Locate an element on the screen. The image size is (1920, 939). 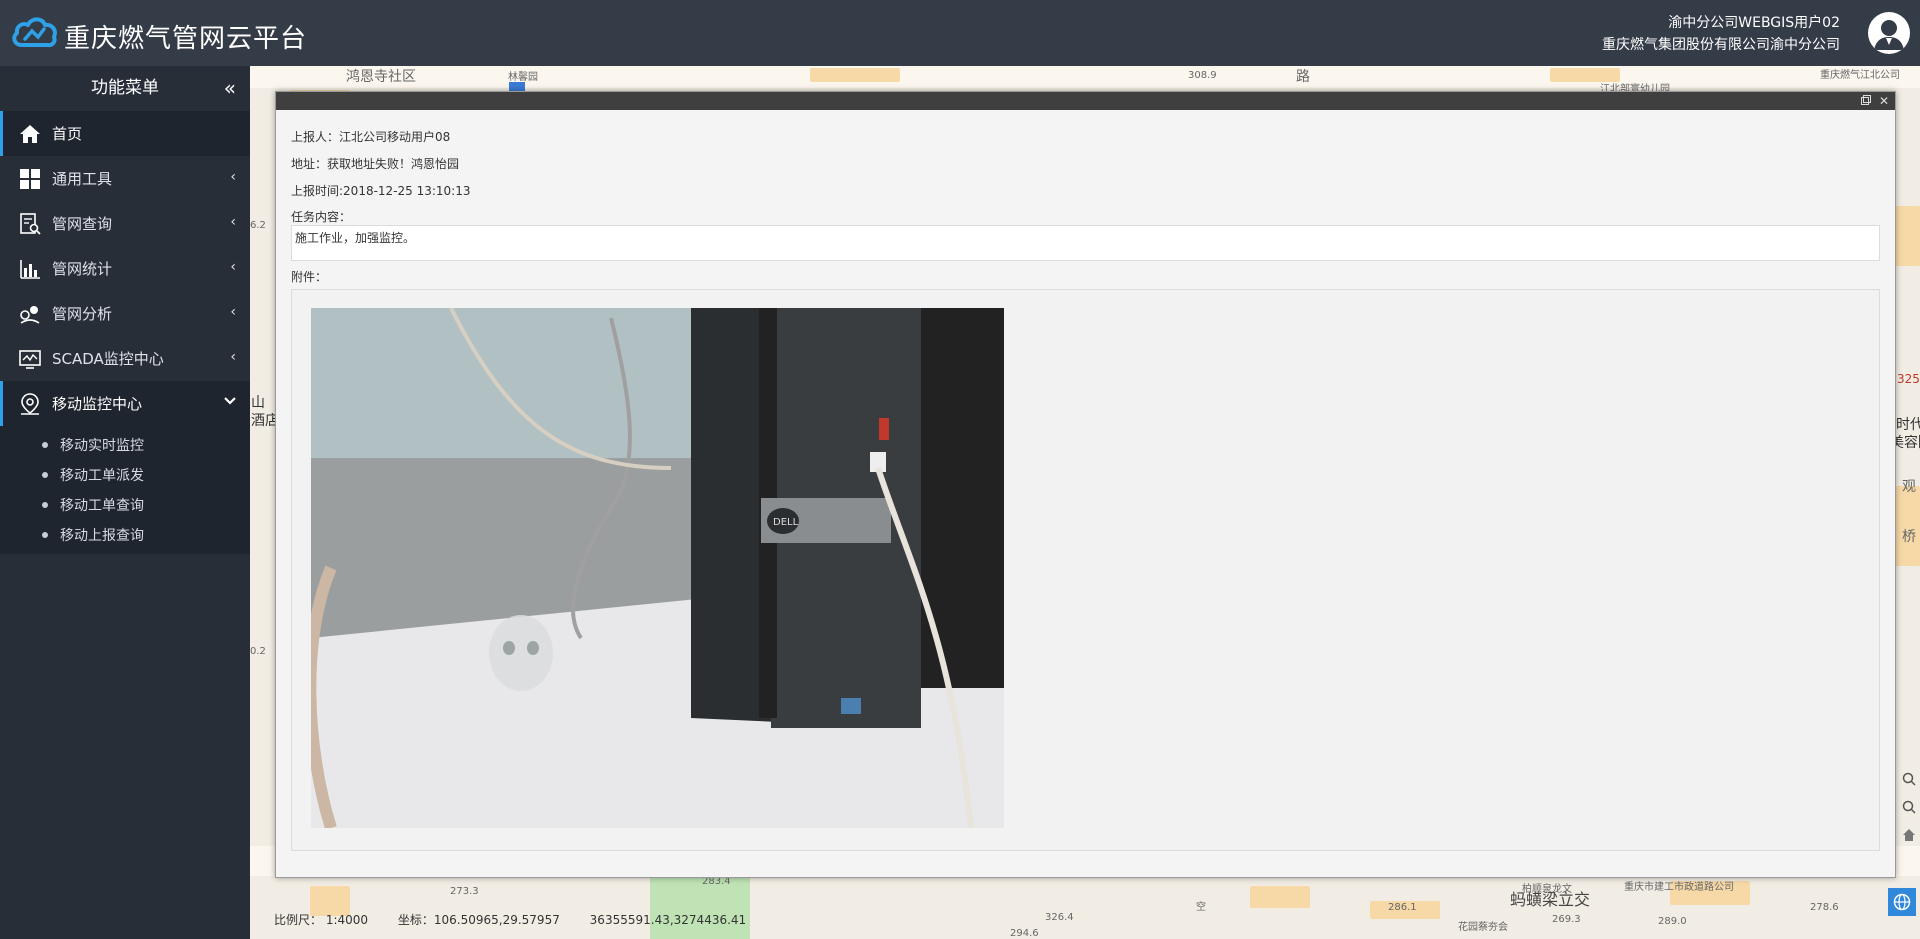
map-label: 273.3 is located at coordinates (464, 891).